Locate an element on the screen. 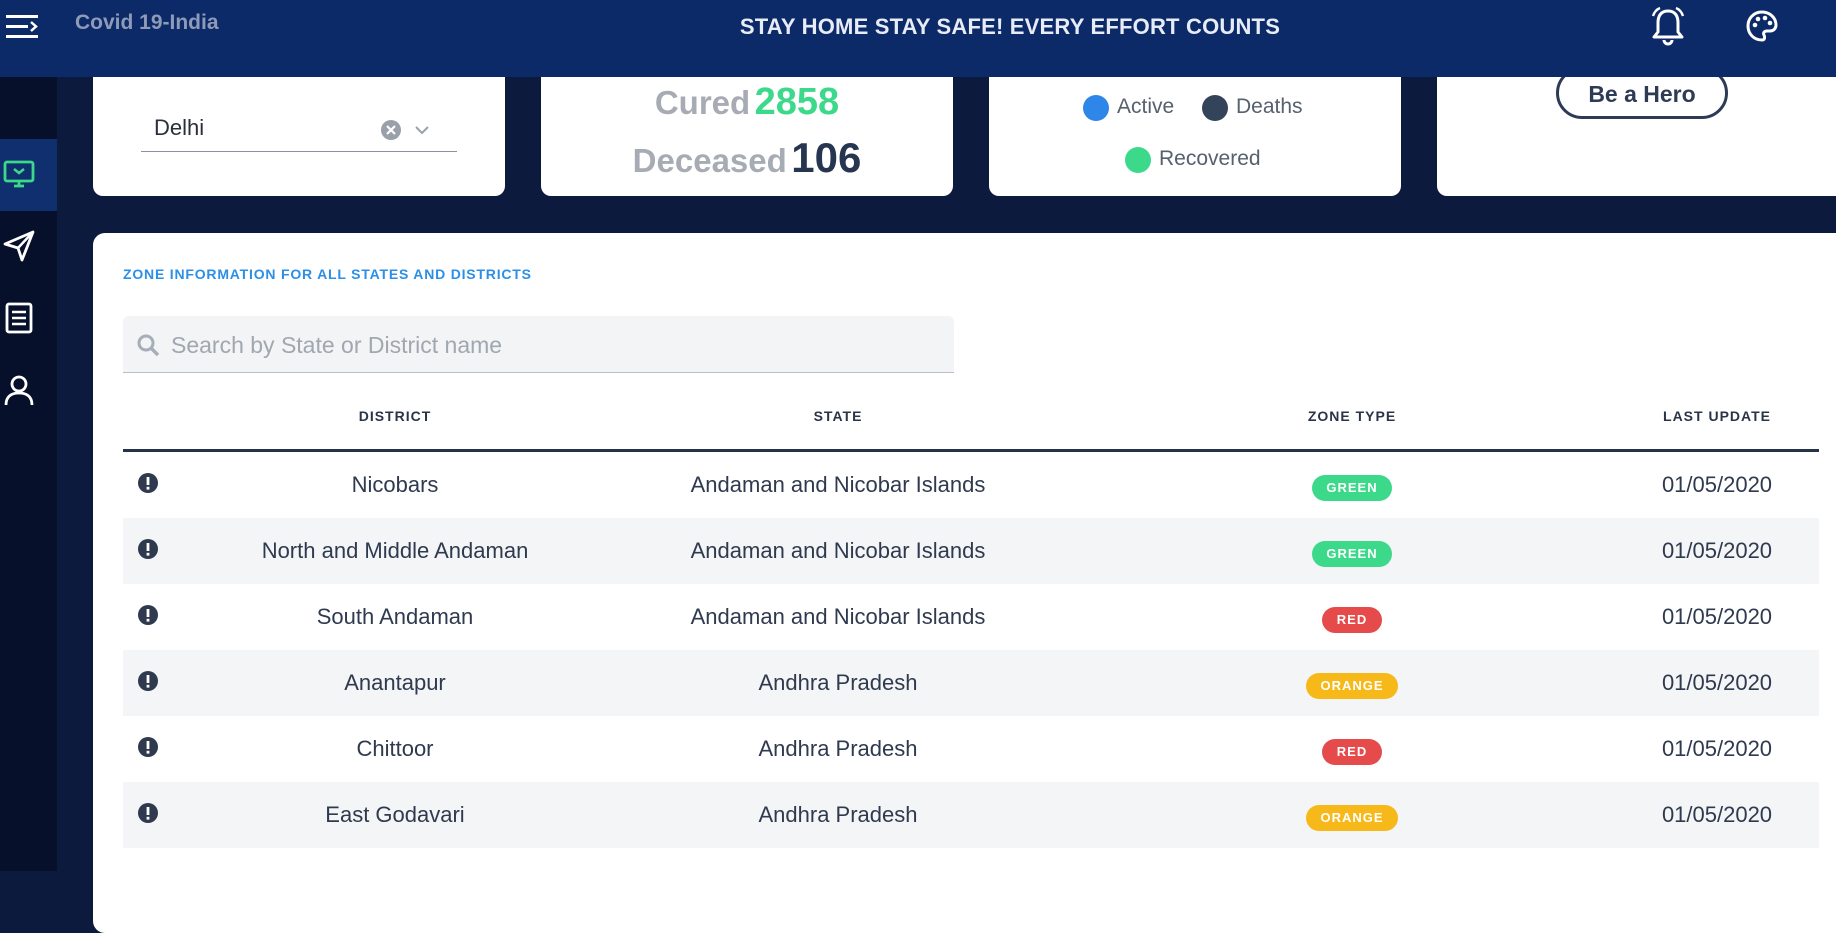 The height and width of the screenshot is (933, 1836). nav-item-news is located at coordinates (28, 319).